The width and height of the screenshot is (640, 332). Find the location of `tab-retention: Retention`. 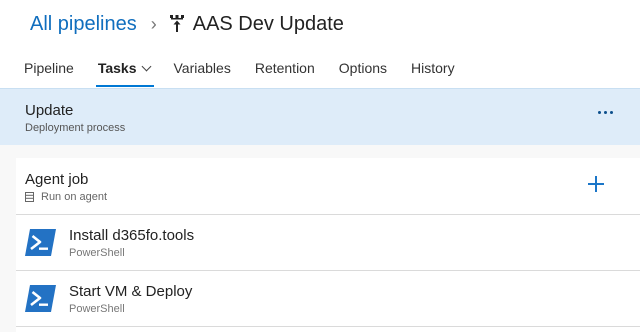

tab-retention: Retention is located at coordinates (285, 74).